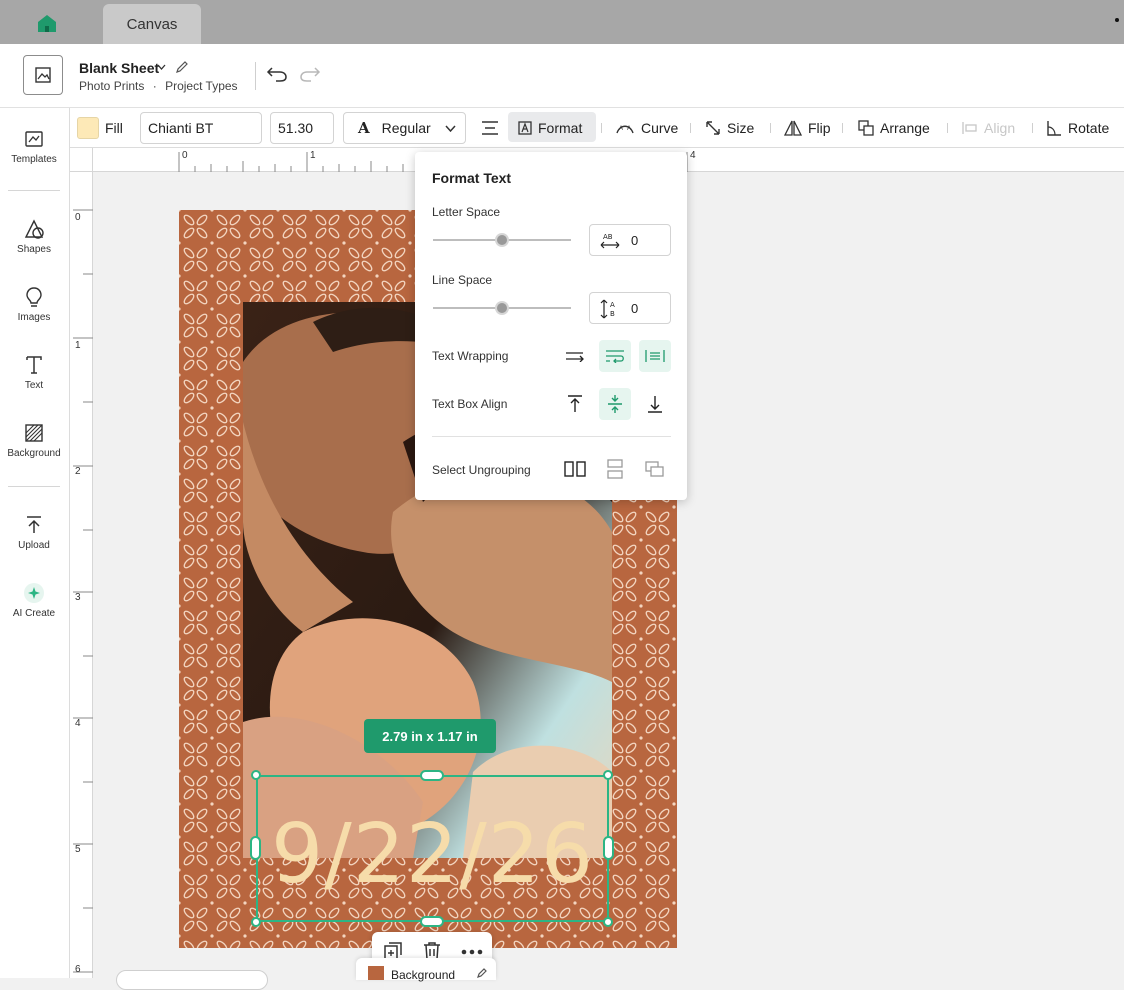 The width and height of the screenshot is (1124, 990). I want to click on size-button: Size, so click(729, 128).